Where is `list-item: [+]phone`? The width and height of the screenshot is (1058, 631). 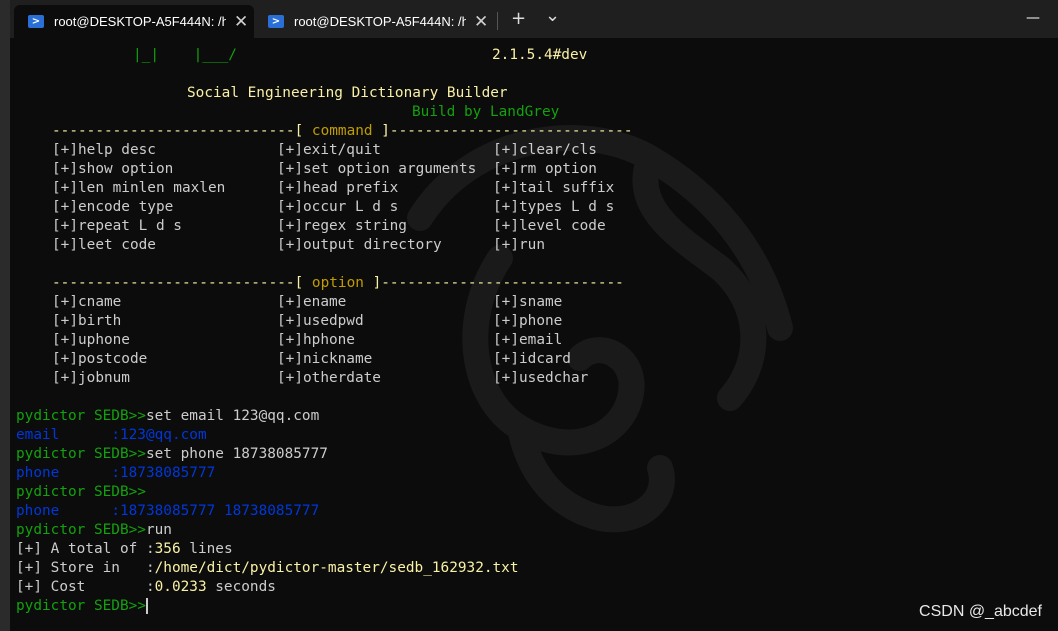 list-item: [+]phone is located at coordinates (528, 321).